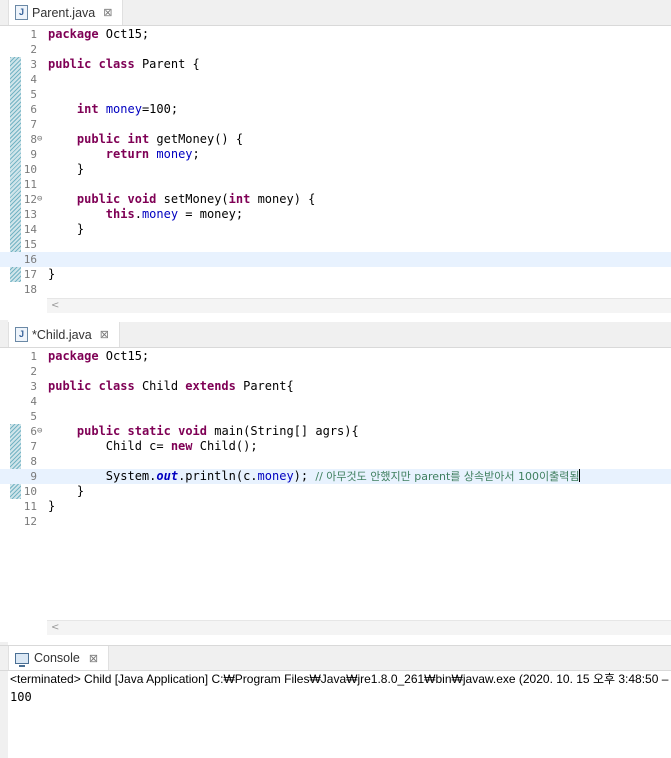  I want to click on code-line: 11, so click(335, 184).